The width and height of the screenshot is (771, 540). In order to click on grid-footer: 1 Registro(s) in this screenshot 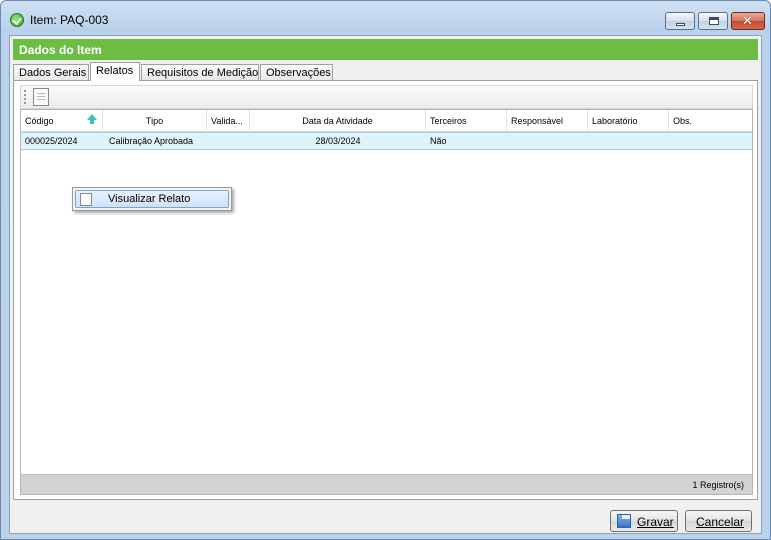, I will do `click(386, 484)`.